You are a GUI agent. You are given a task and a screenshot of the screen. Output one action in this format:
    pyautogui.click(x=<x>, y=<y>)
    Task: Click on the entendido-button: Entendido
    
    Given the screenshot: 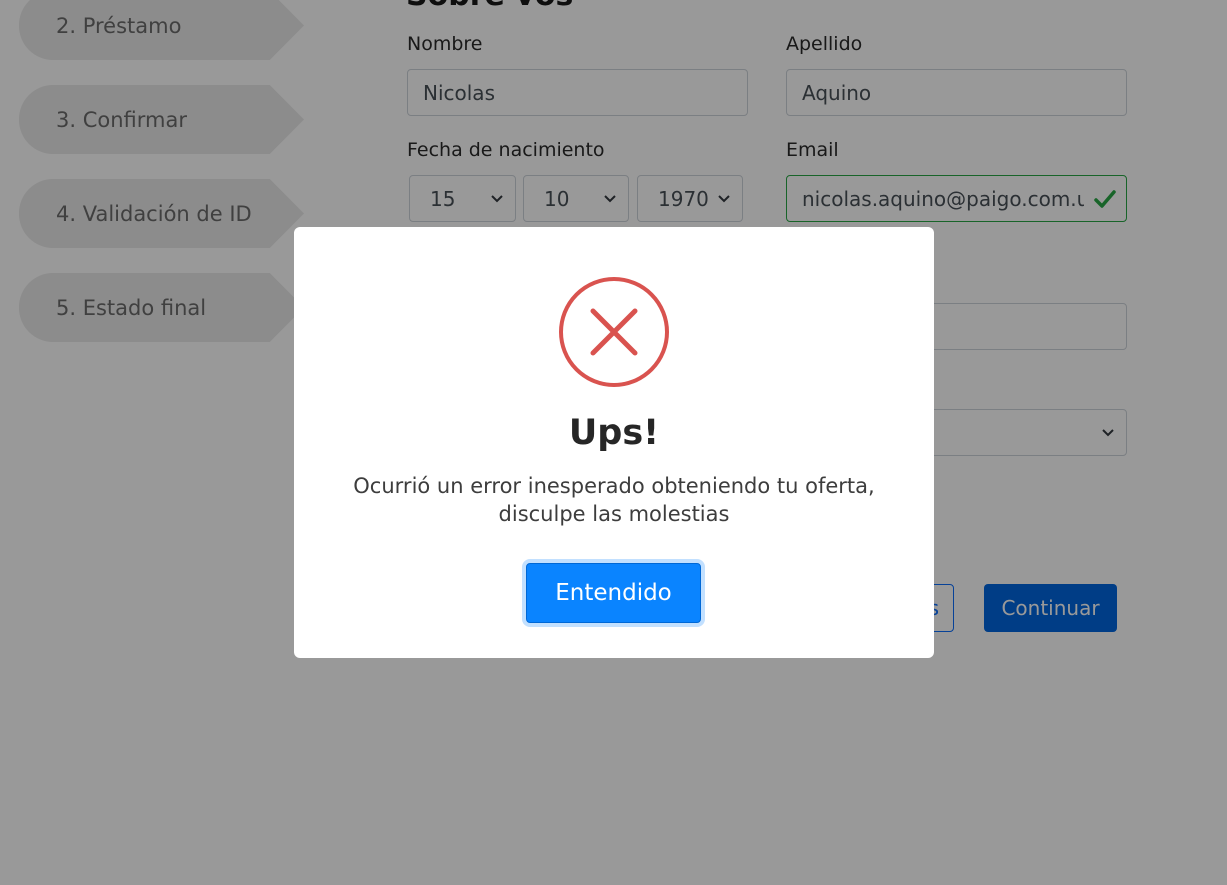 What is the action you would take?
    pyautogui.click(x=613, y=593)
    